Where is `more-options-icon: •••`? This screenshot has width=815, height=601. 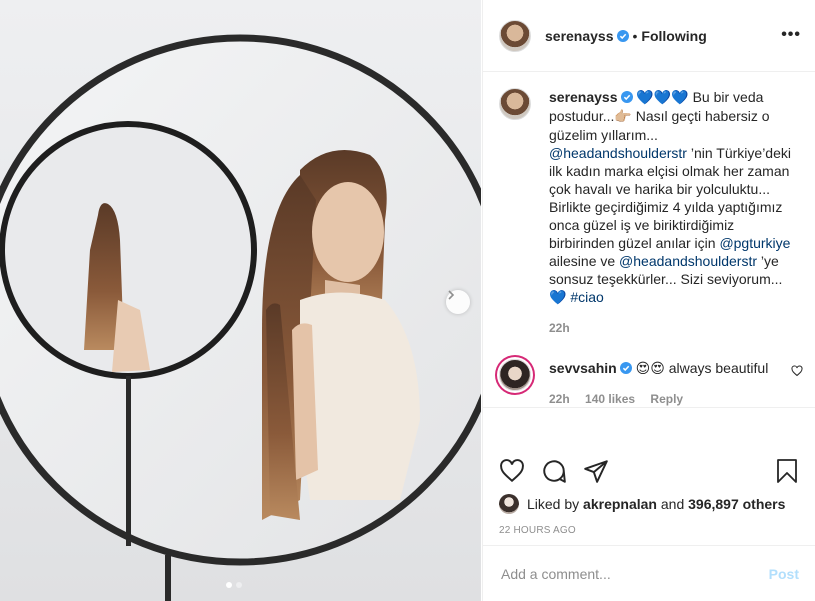 more-options-icon: ••• is located at coordinates (791, 35).